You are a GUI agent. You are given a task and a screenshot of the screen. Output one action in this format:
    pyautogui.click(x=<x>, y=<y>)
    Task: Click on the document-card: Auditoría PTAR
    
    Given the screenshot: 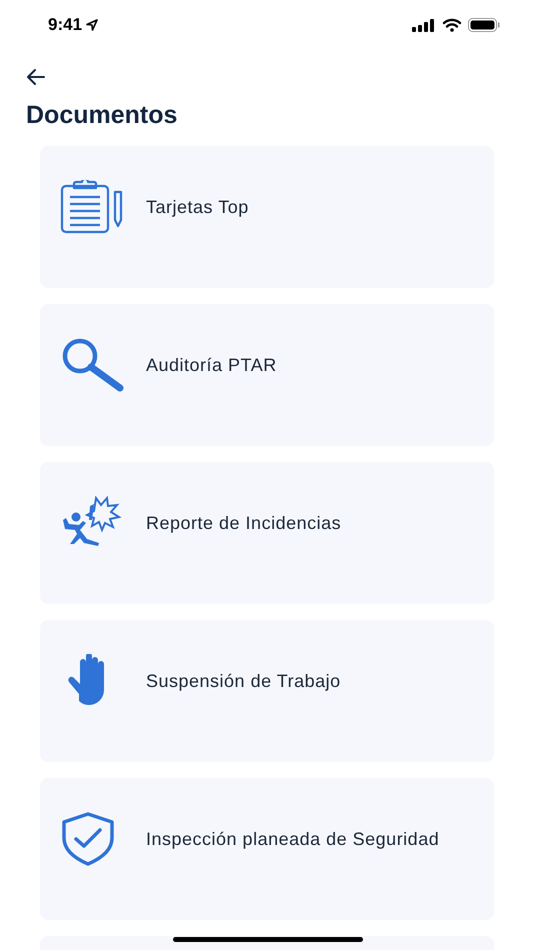 What is the action you would take?
    pyautogui.click(x=267, y=375)
    